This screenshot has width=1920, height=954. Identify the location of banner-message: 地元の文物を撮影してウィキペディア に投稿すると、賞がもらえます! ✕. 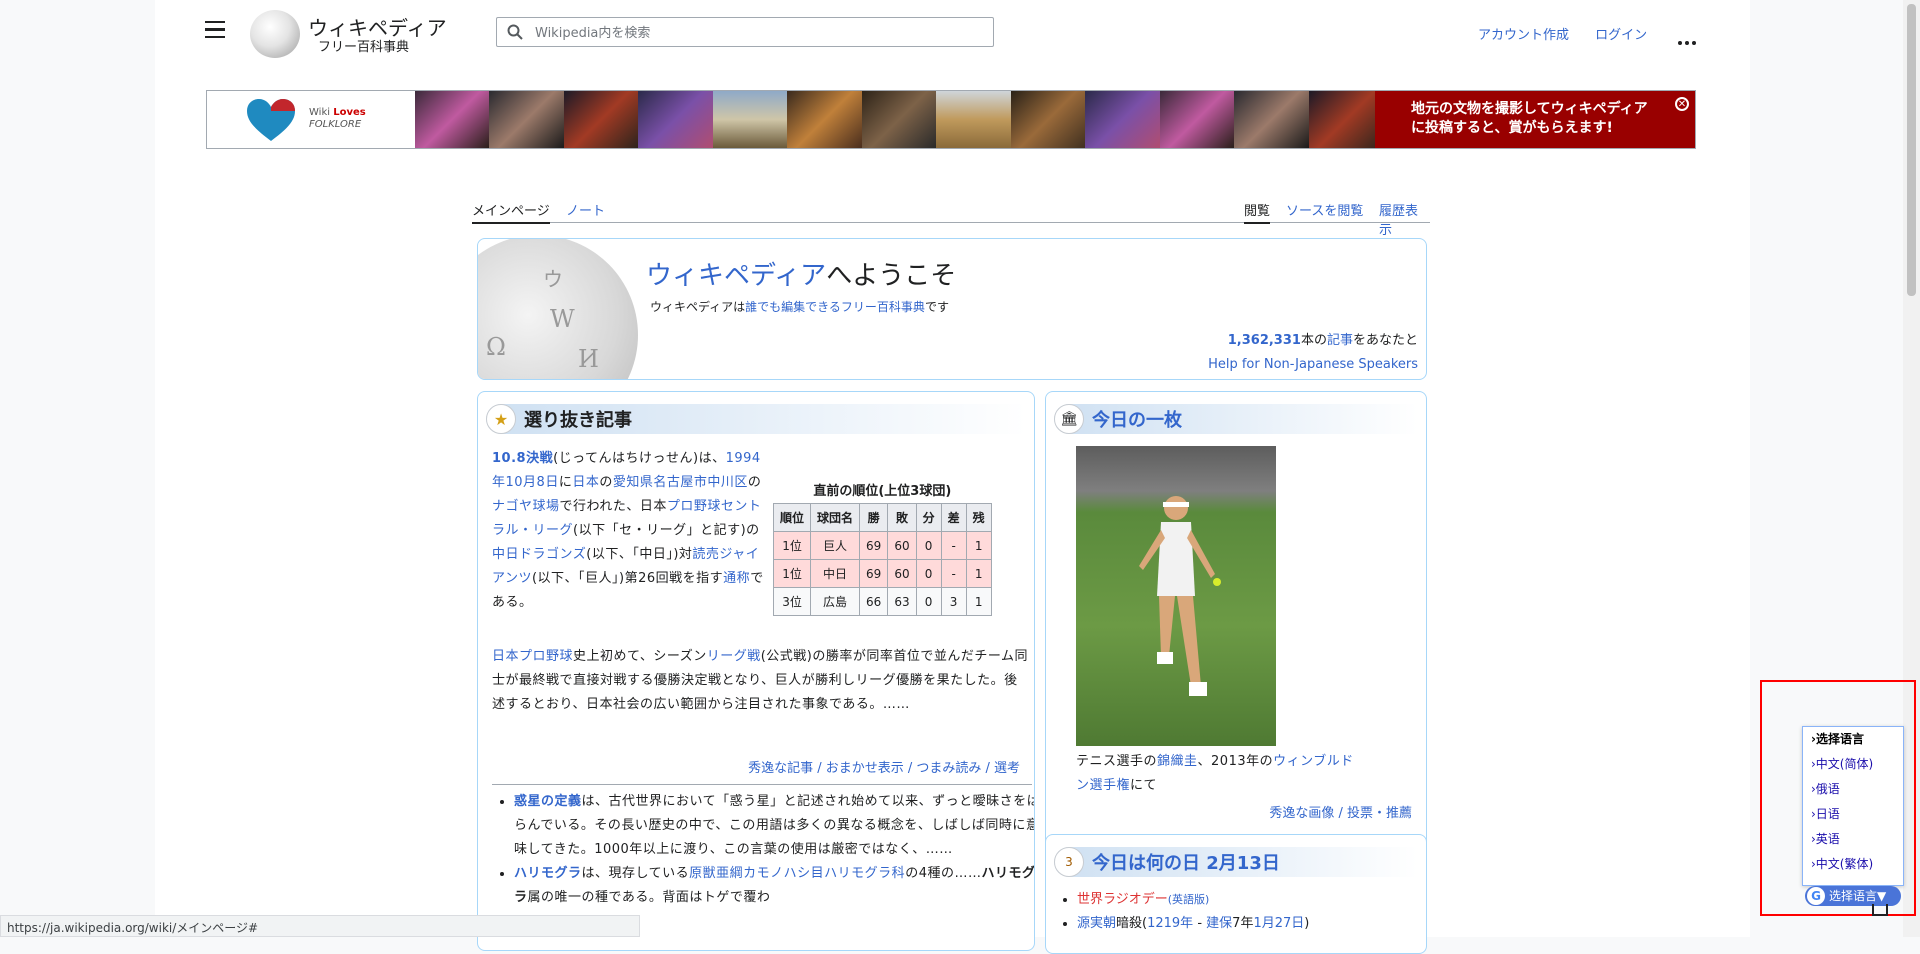
(1535, 119).